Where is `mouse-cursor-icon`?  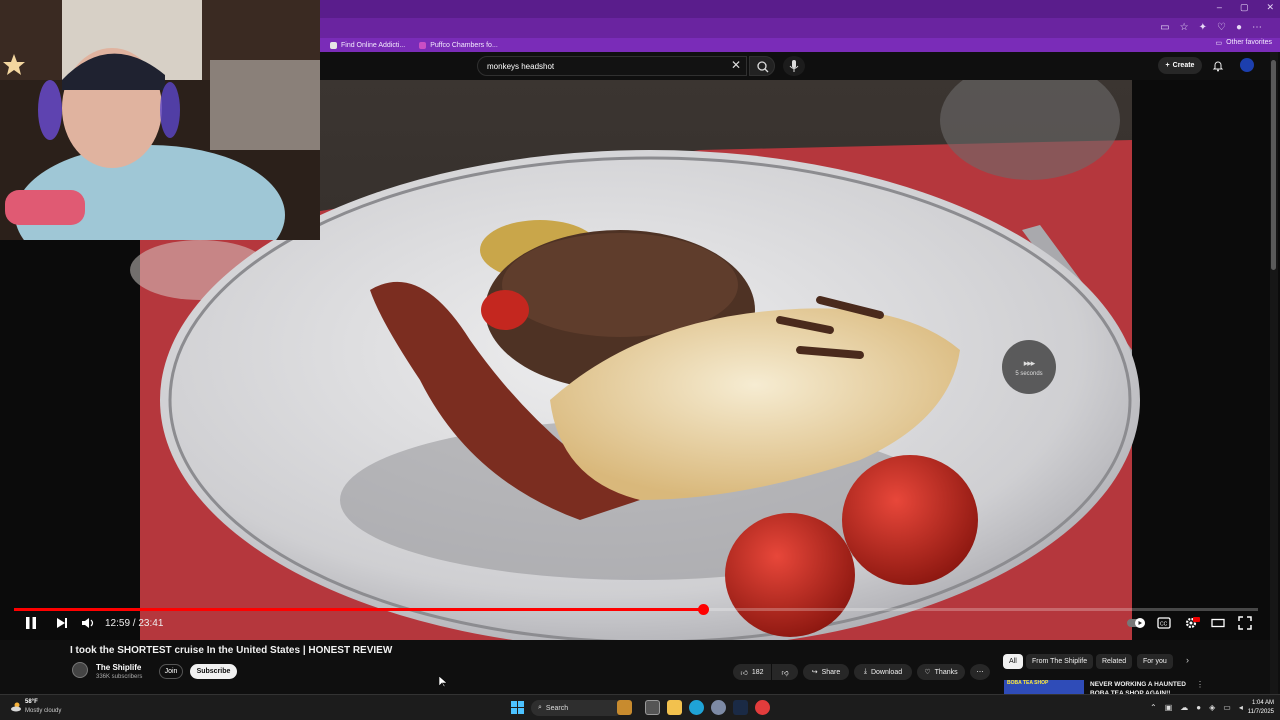 mouse-cursor-icon is located at coordinates (443, 684).